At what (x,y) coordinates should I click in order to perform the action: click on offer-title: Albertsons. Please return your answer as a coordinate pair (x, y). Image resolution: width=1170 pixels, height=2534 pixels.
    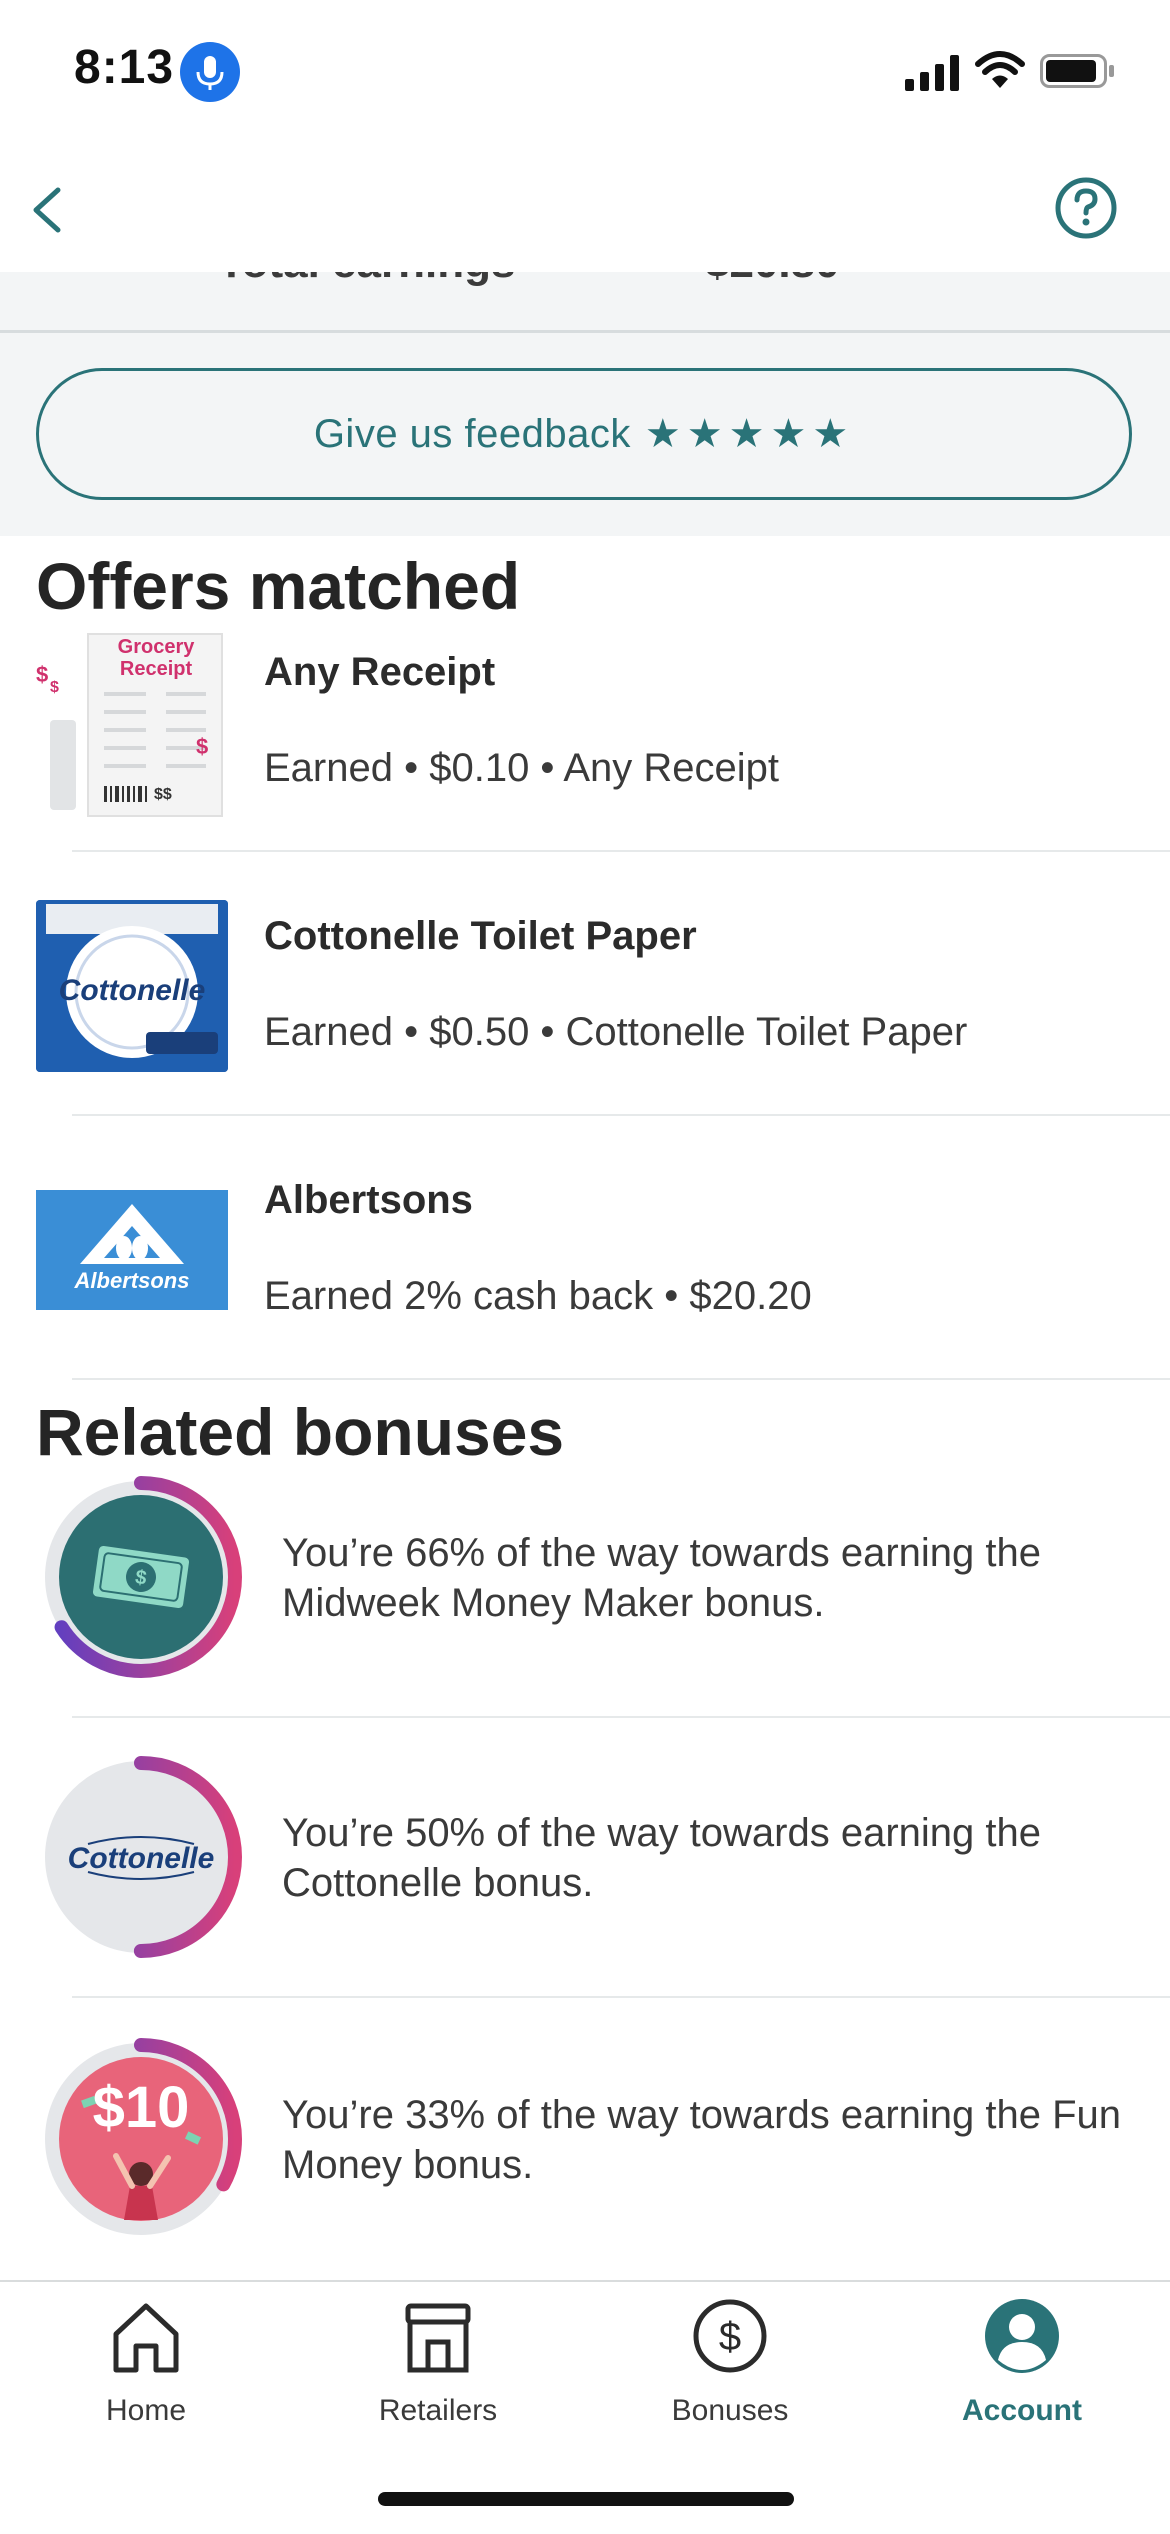
    Looking at the image, I should click on (368, 1200).